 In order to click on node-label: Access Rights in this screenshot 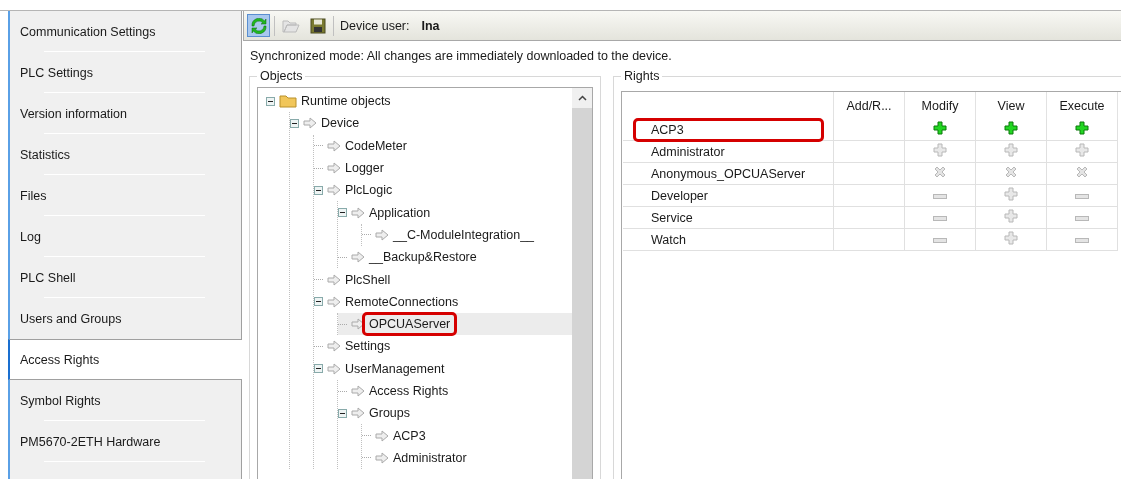, I will do `click(409, 391)`.